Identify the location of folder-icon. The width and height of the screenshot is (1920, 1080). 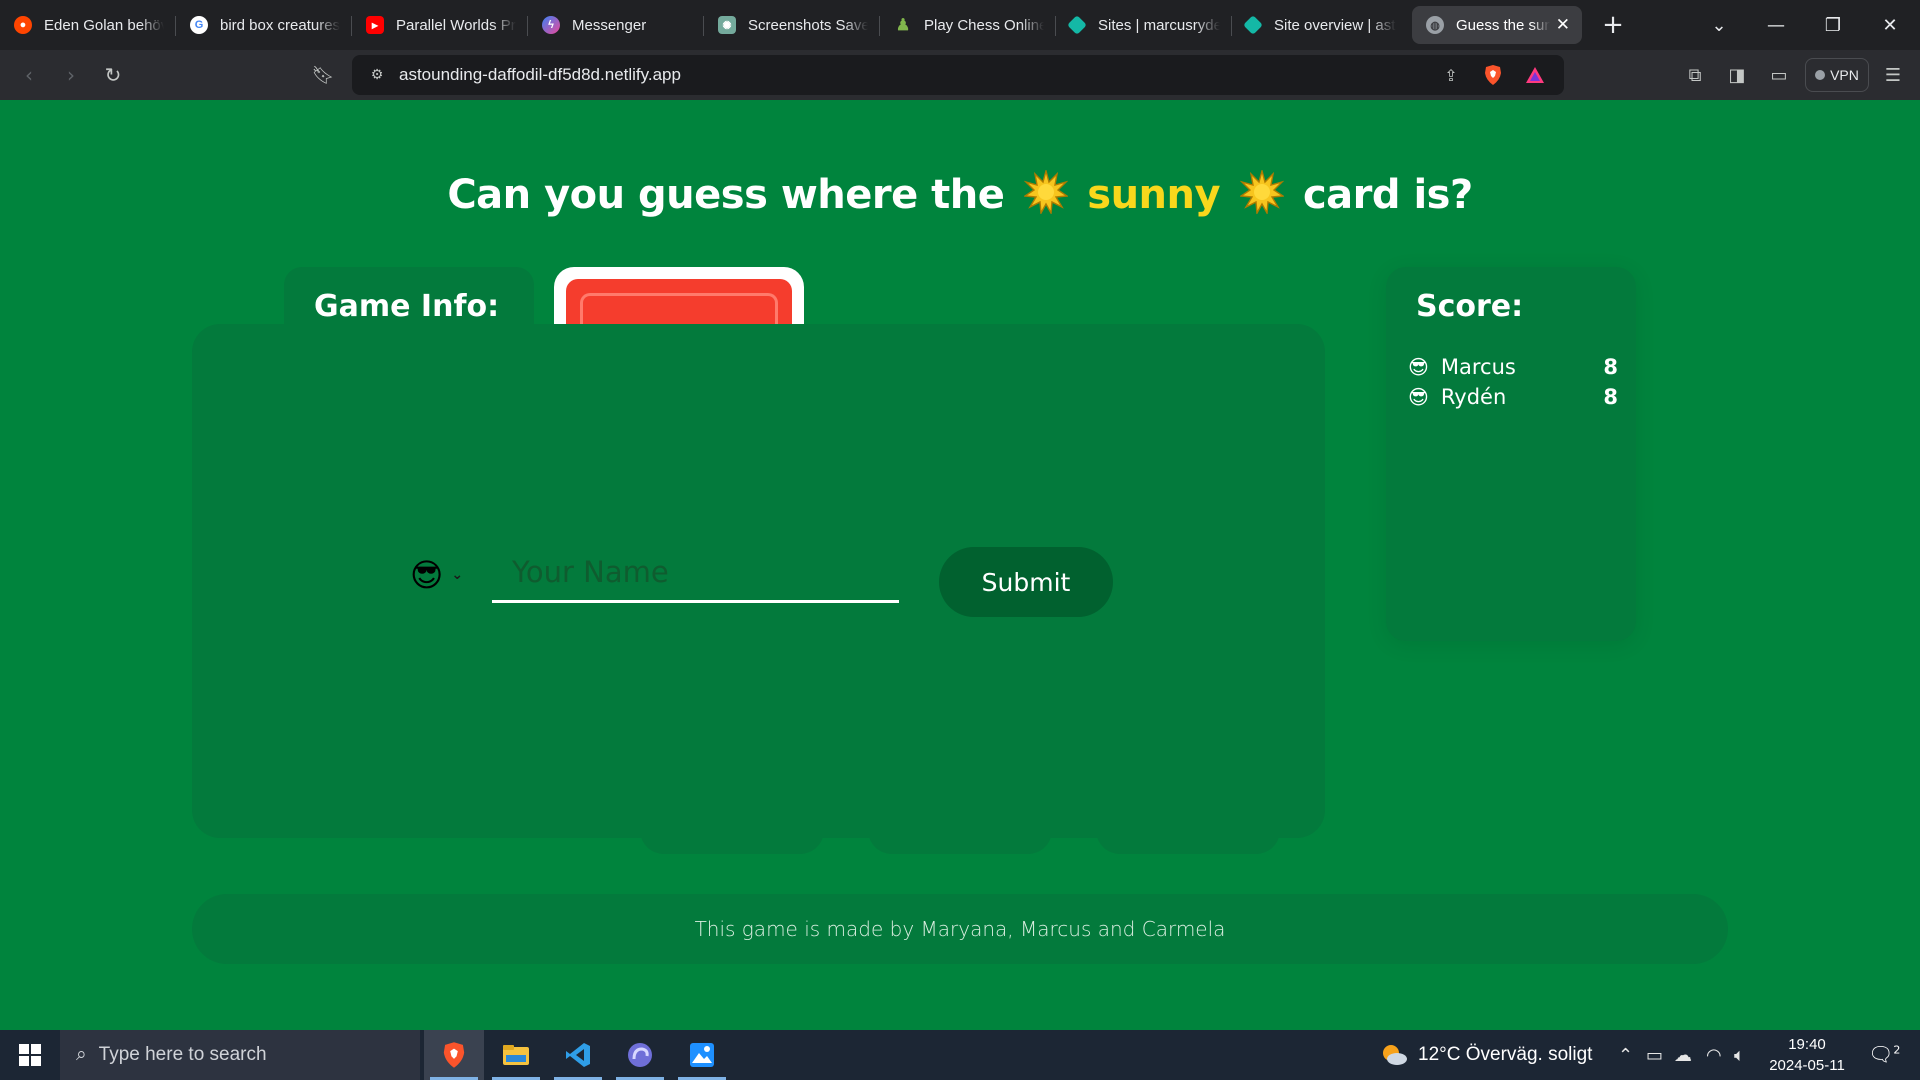
(516, 1055).